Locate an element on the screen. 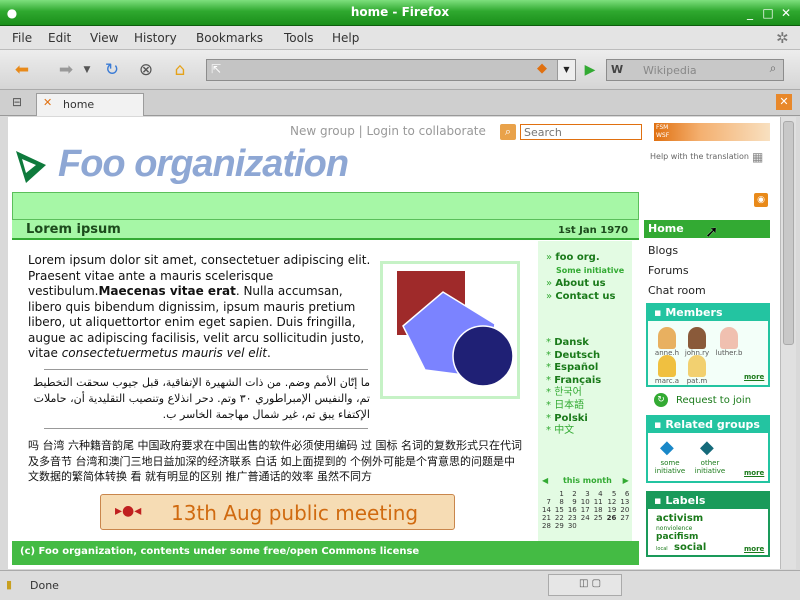 The image size is (800, 600). calendar-day: 9 is located at coordinates (572, 502).